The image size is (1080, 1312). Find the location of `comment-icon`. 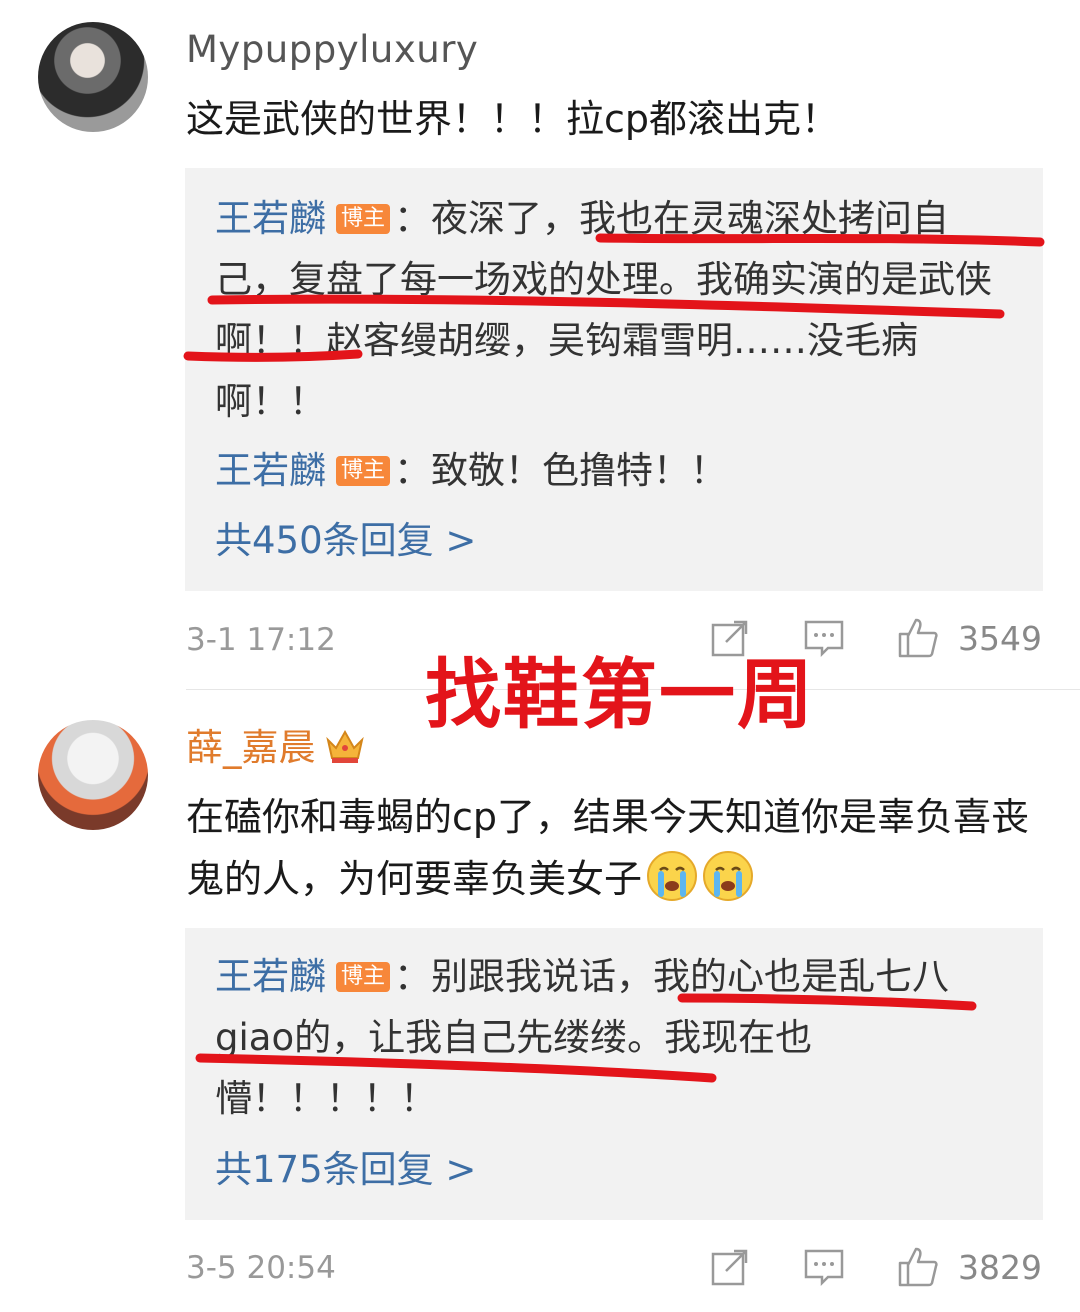

comment-icon is located at coordinates (824, 1267).